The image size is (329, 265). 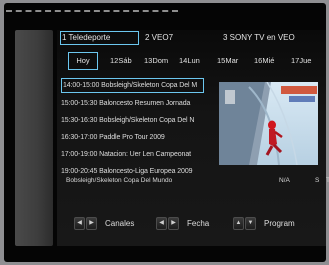 I want to click on hint-label: Canales, so click(x=120, y=223).